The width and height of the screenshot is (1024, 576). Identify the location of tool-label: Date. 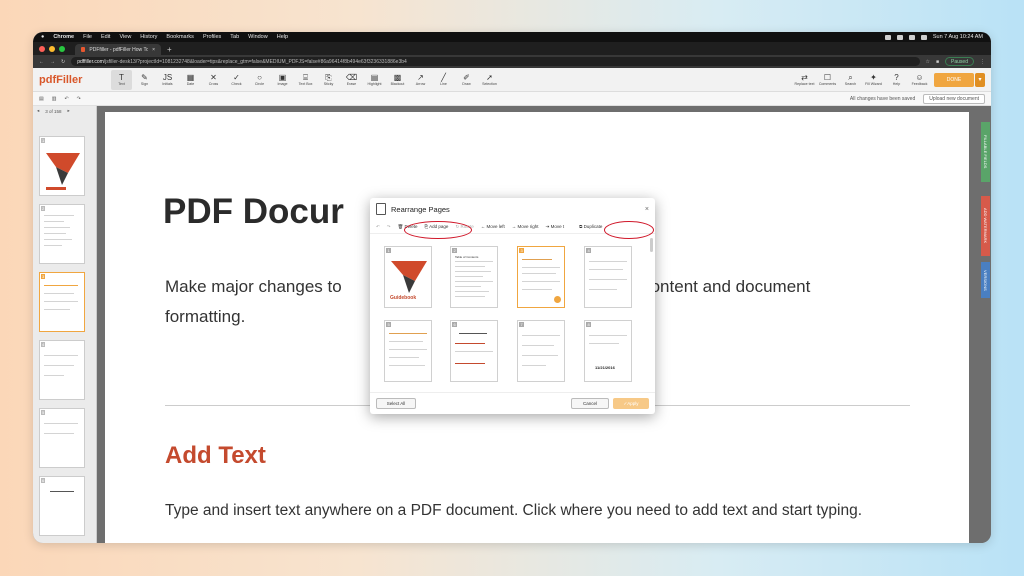
(190, 84).